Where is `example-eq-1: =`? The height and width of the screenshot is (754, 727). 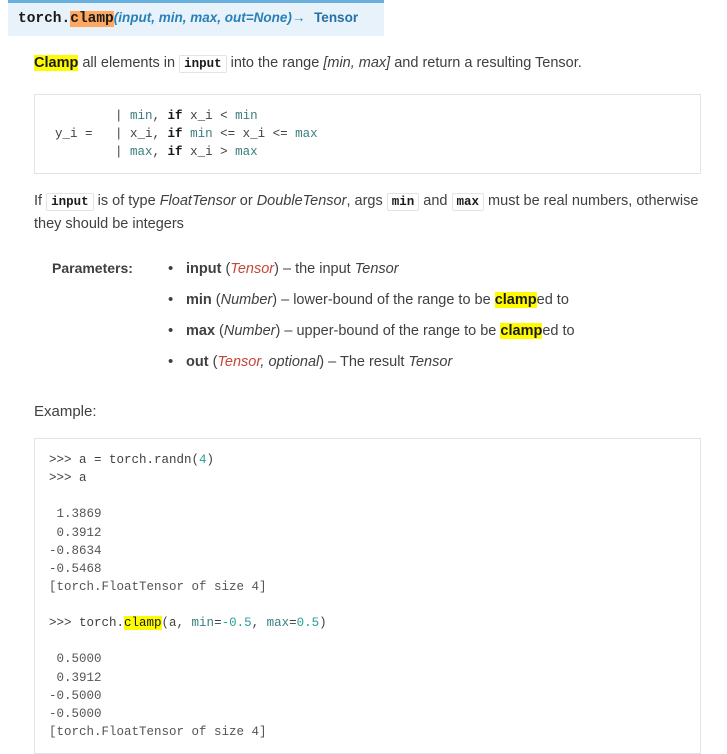
example-eq-1: = is located at coordinates (218, 623).